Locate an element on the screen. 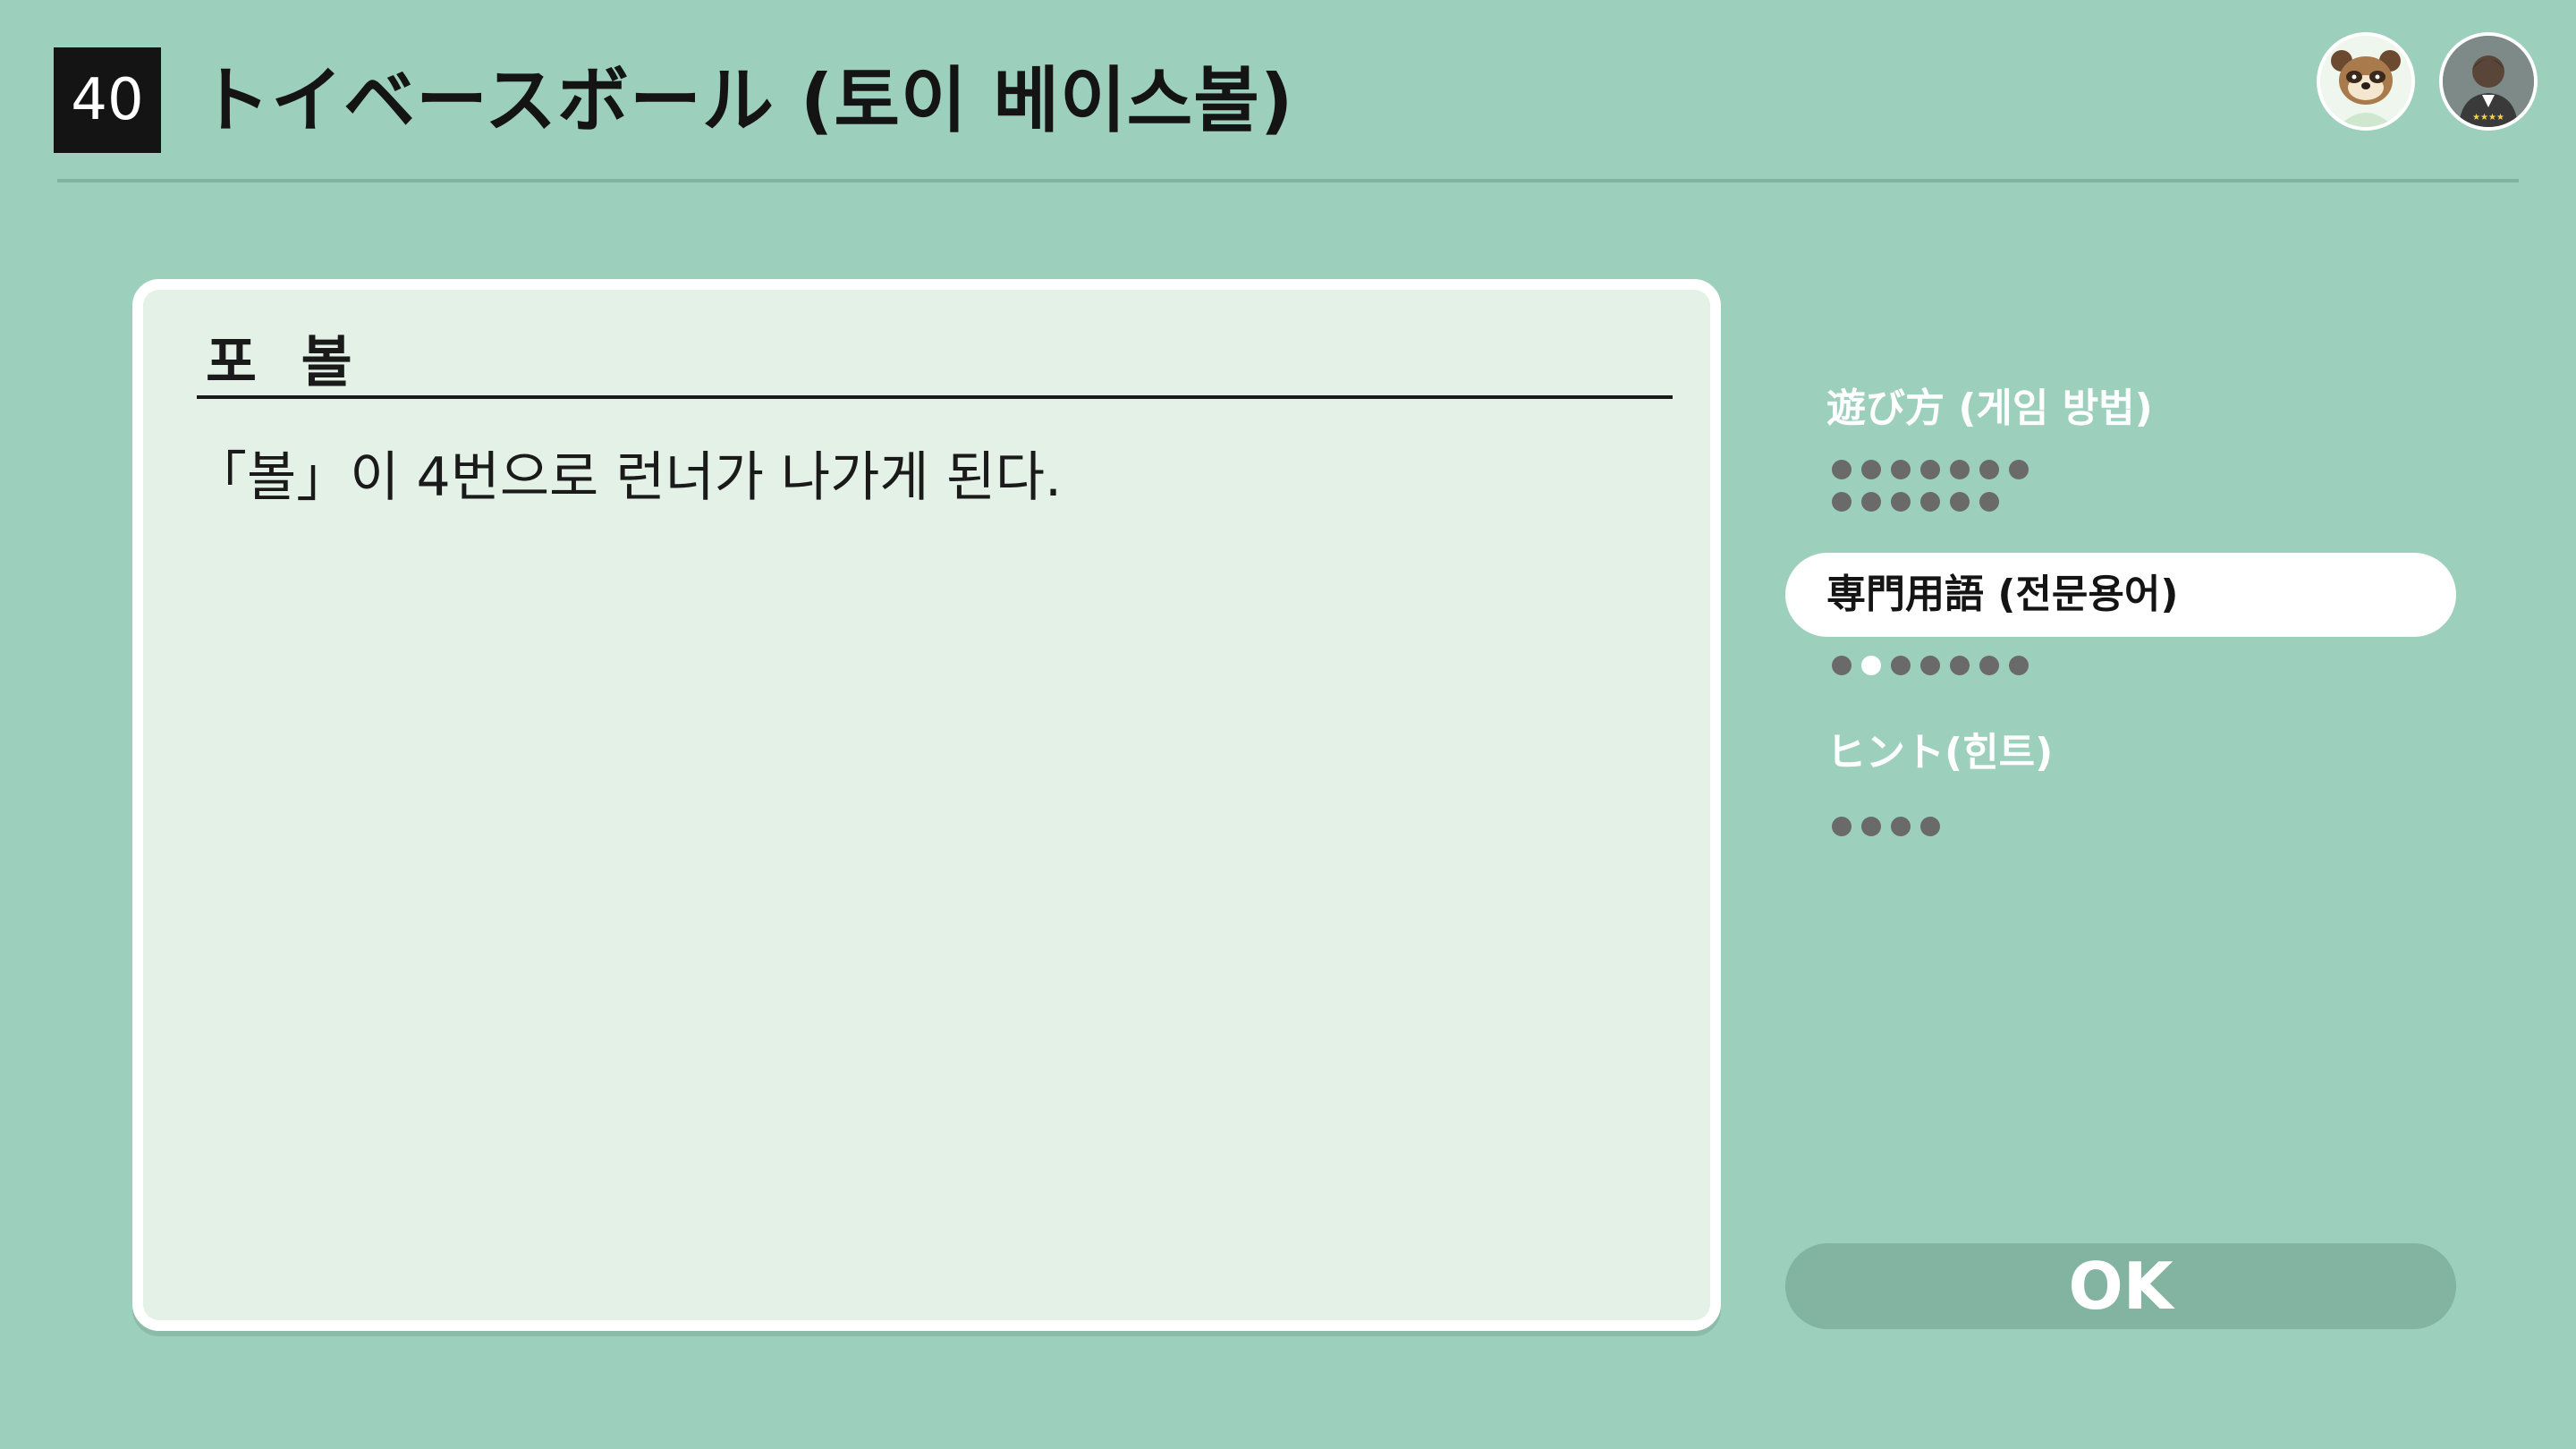 Image resolution: width=2576 pixels, height=1449 pixels. title-divider is located at coordinates (935, 397).